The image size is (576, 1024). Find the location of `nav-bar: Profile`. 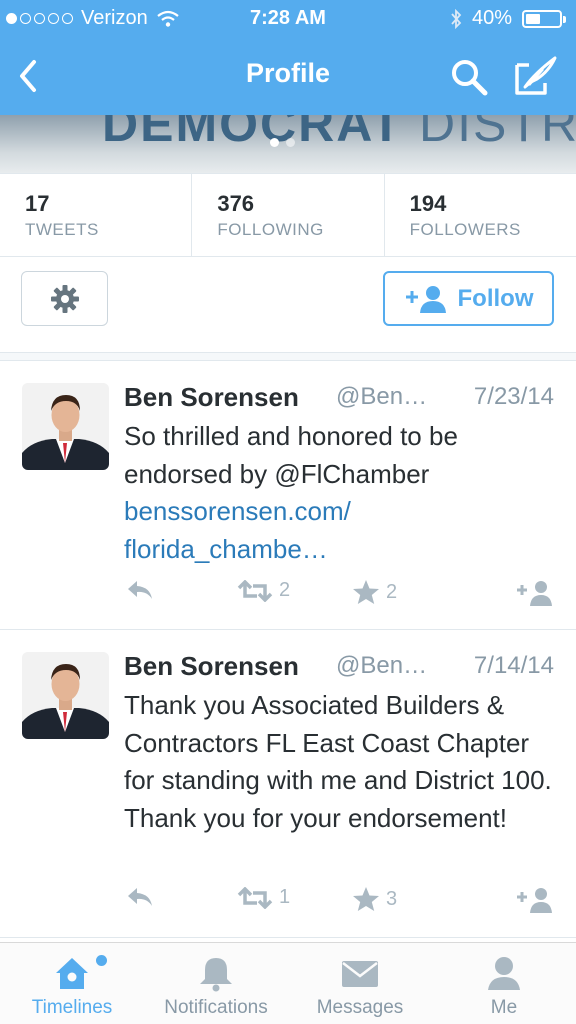

nav-bar: Profile is located at coordinates (288, 76).